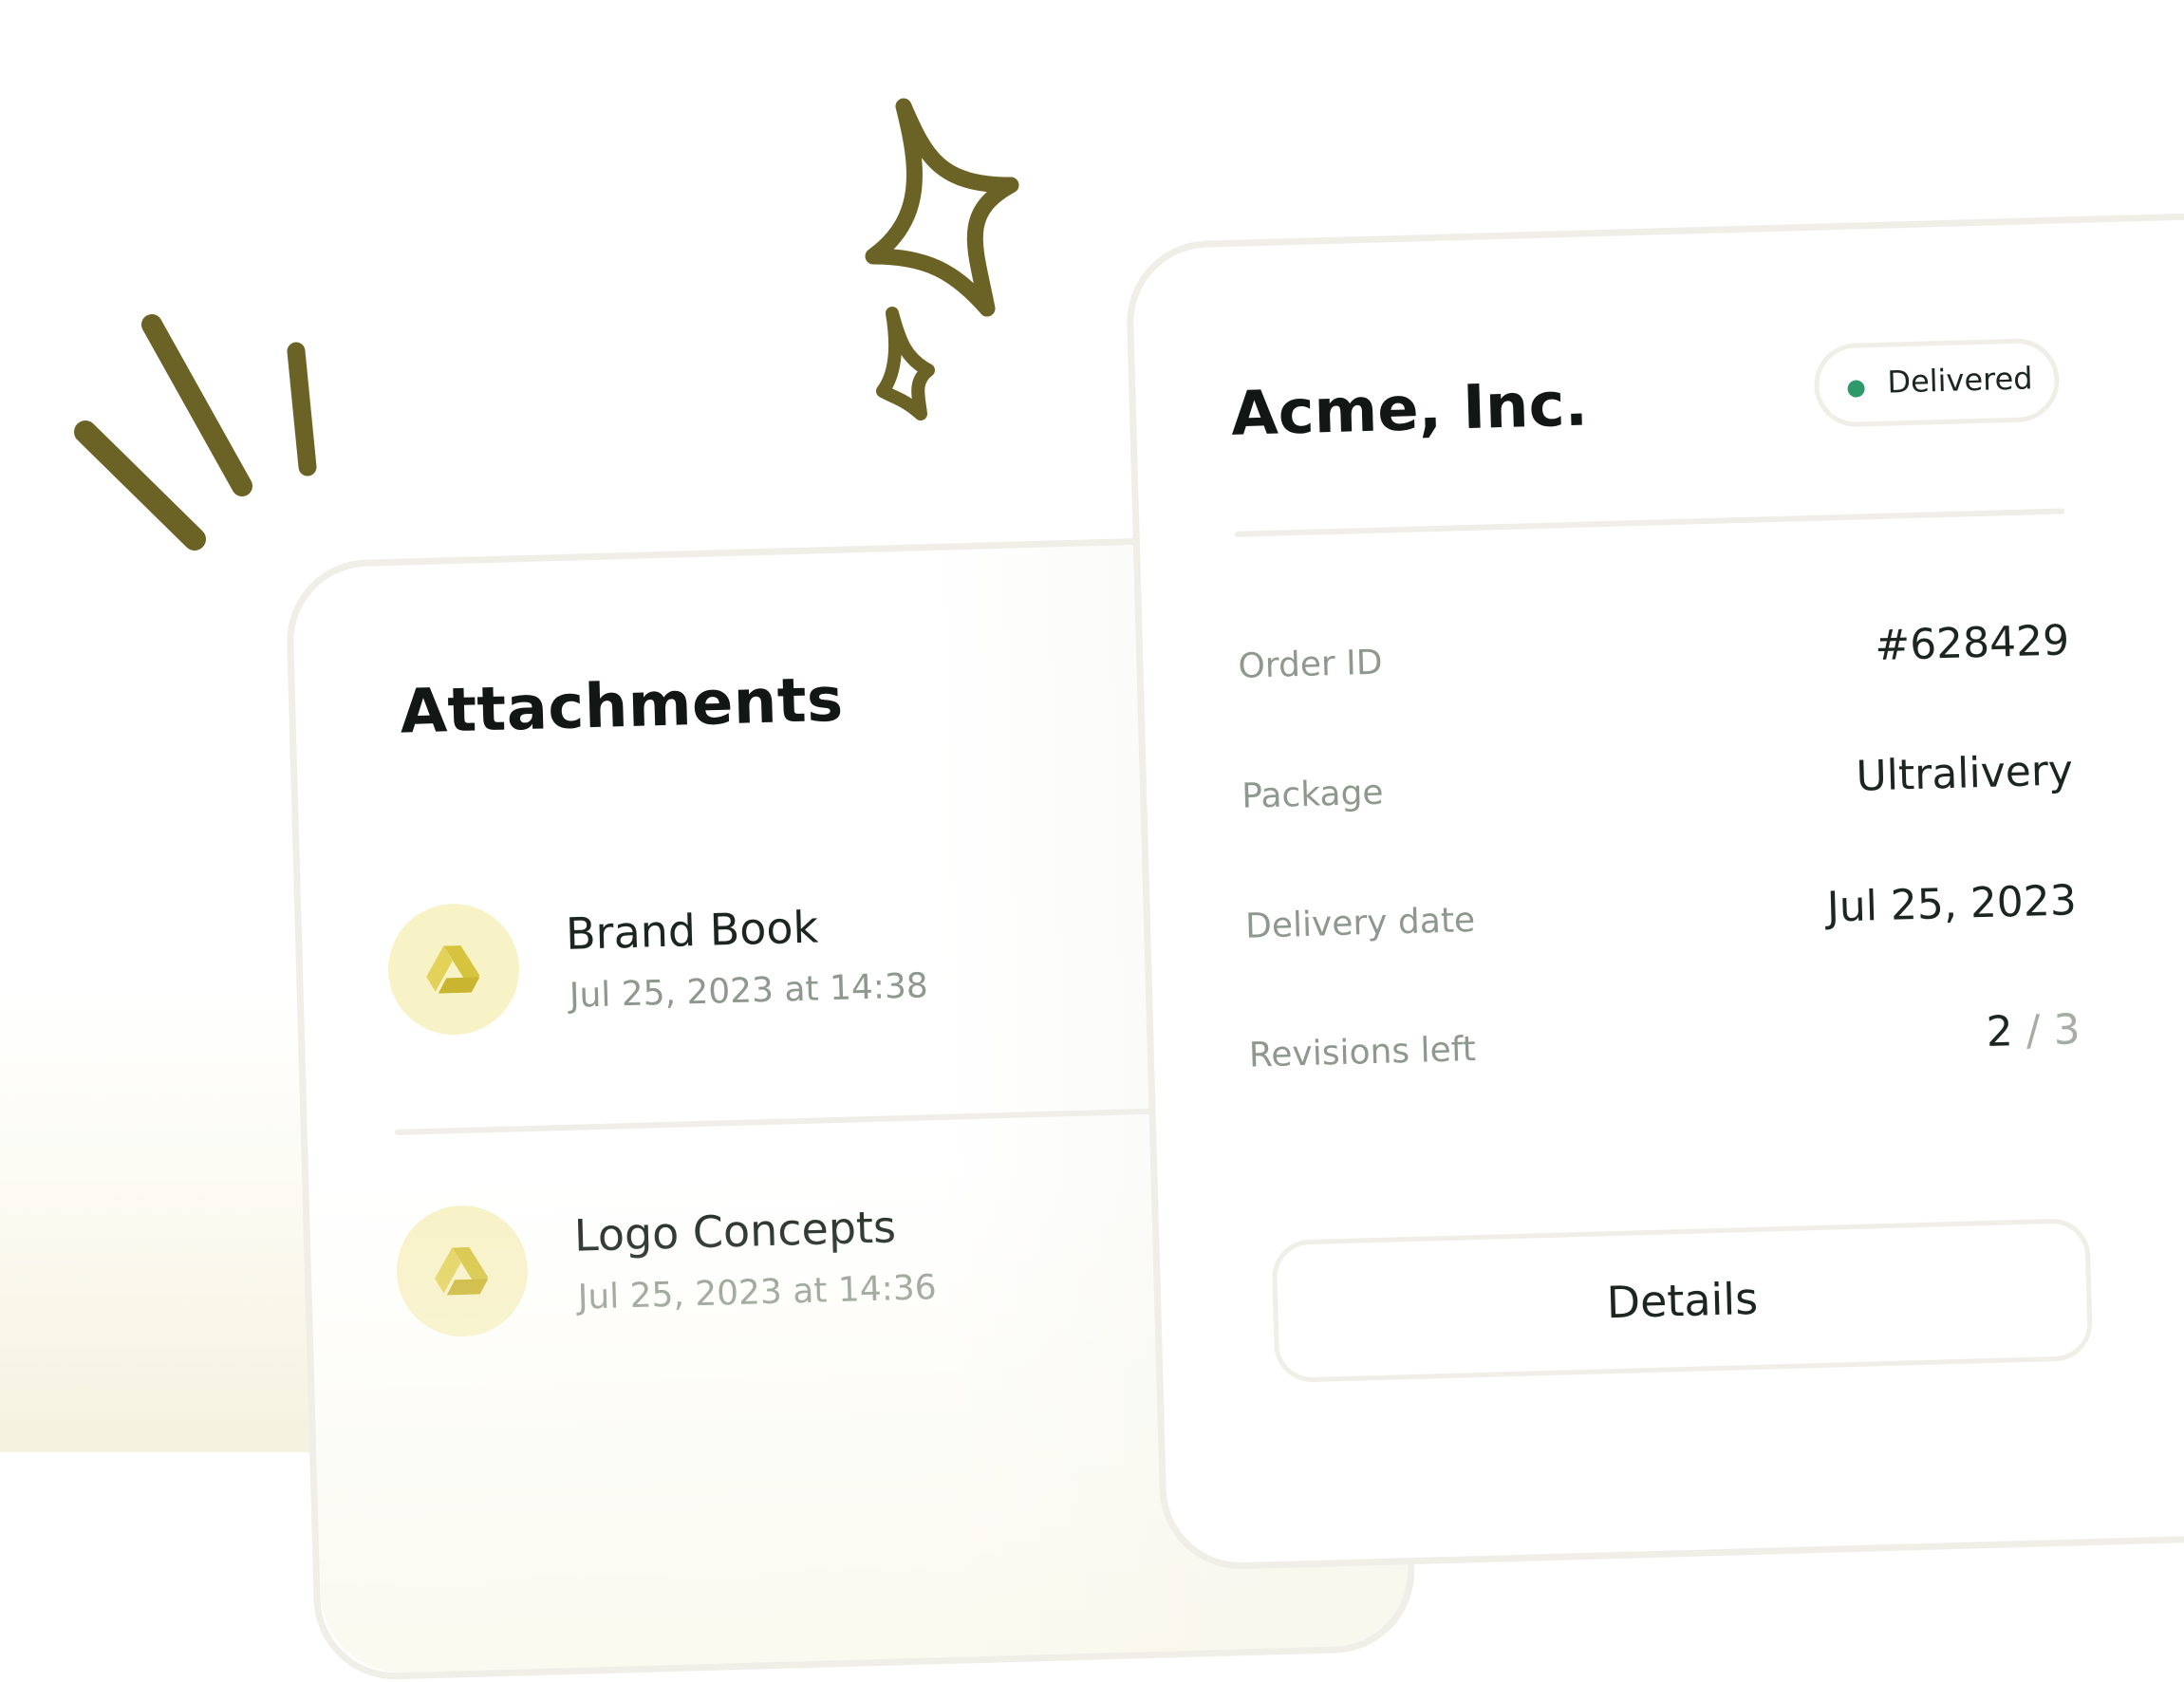 This screenshot has width=2184, height=1682. What do you see at coordinates (1657, 785) in the screenshot?
I see `package-row: Package Ultralivery` at bounding box center [1657, 785].